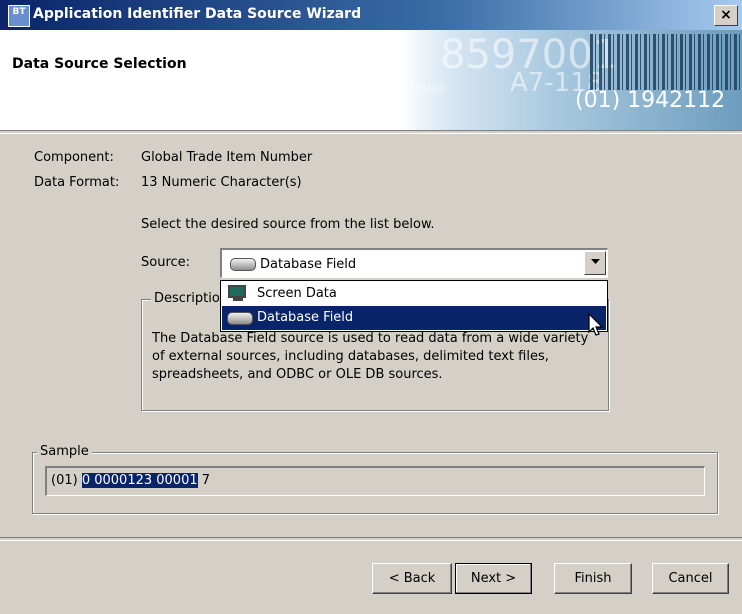 This screenshot has width=742, height=614. I want to click on header-divider, so click(371, 132).